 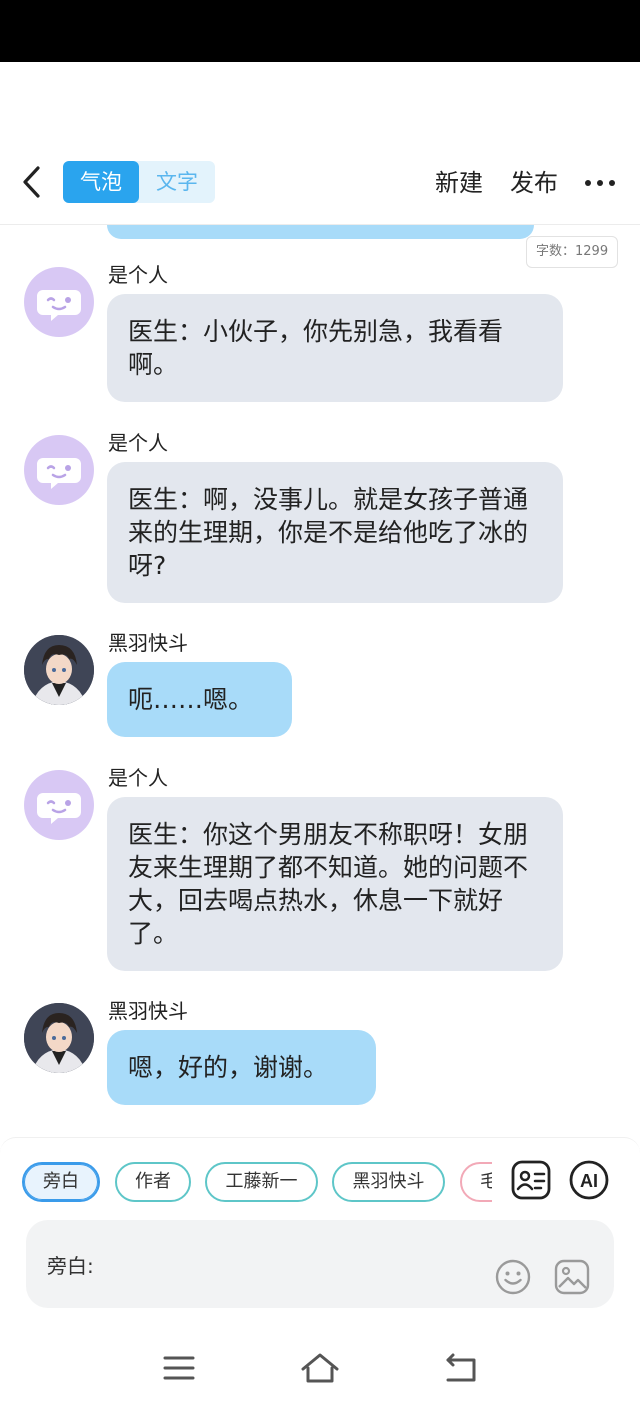 I want to click on nav-home-button, so click(x=320, y=1368).